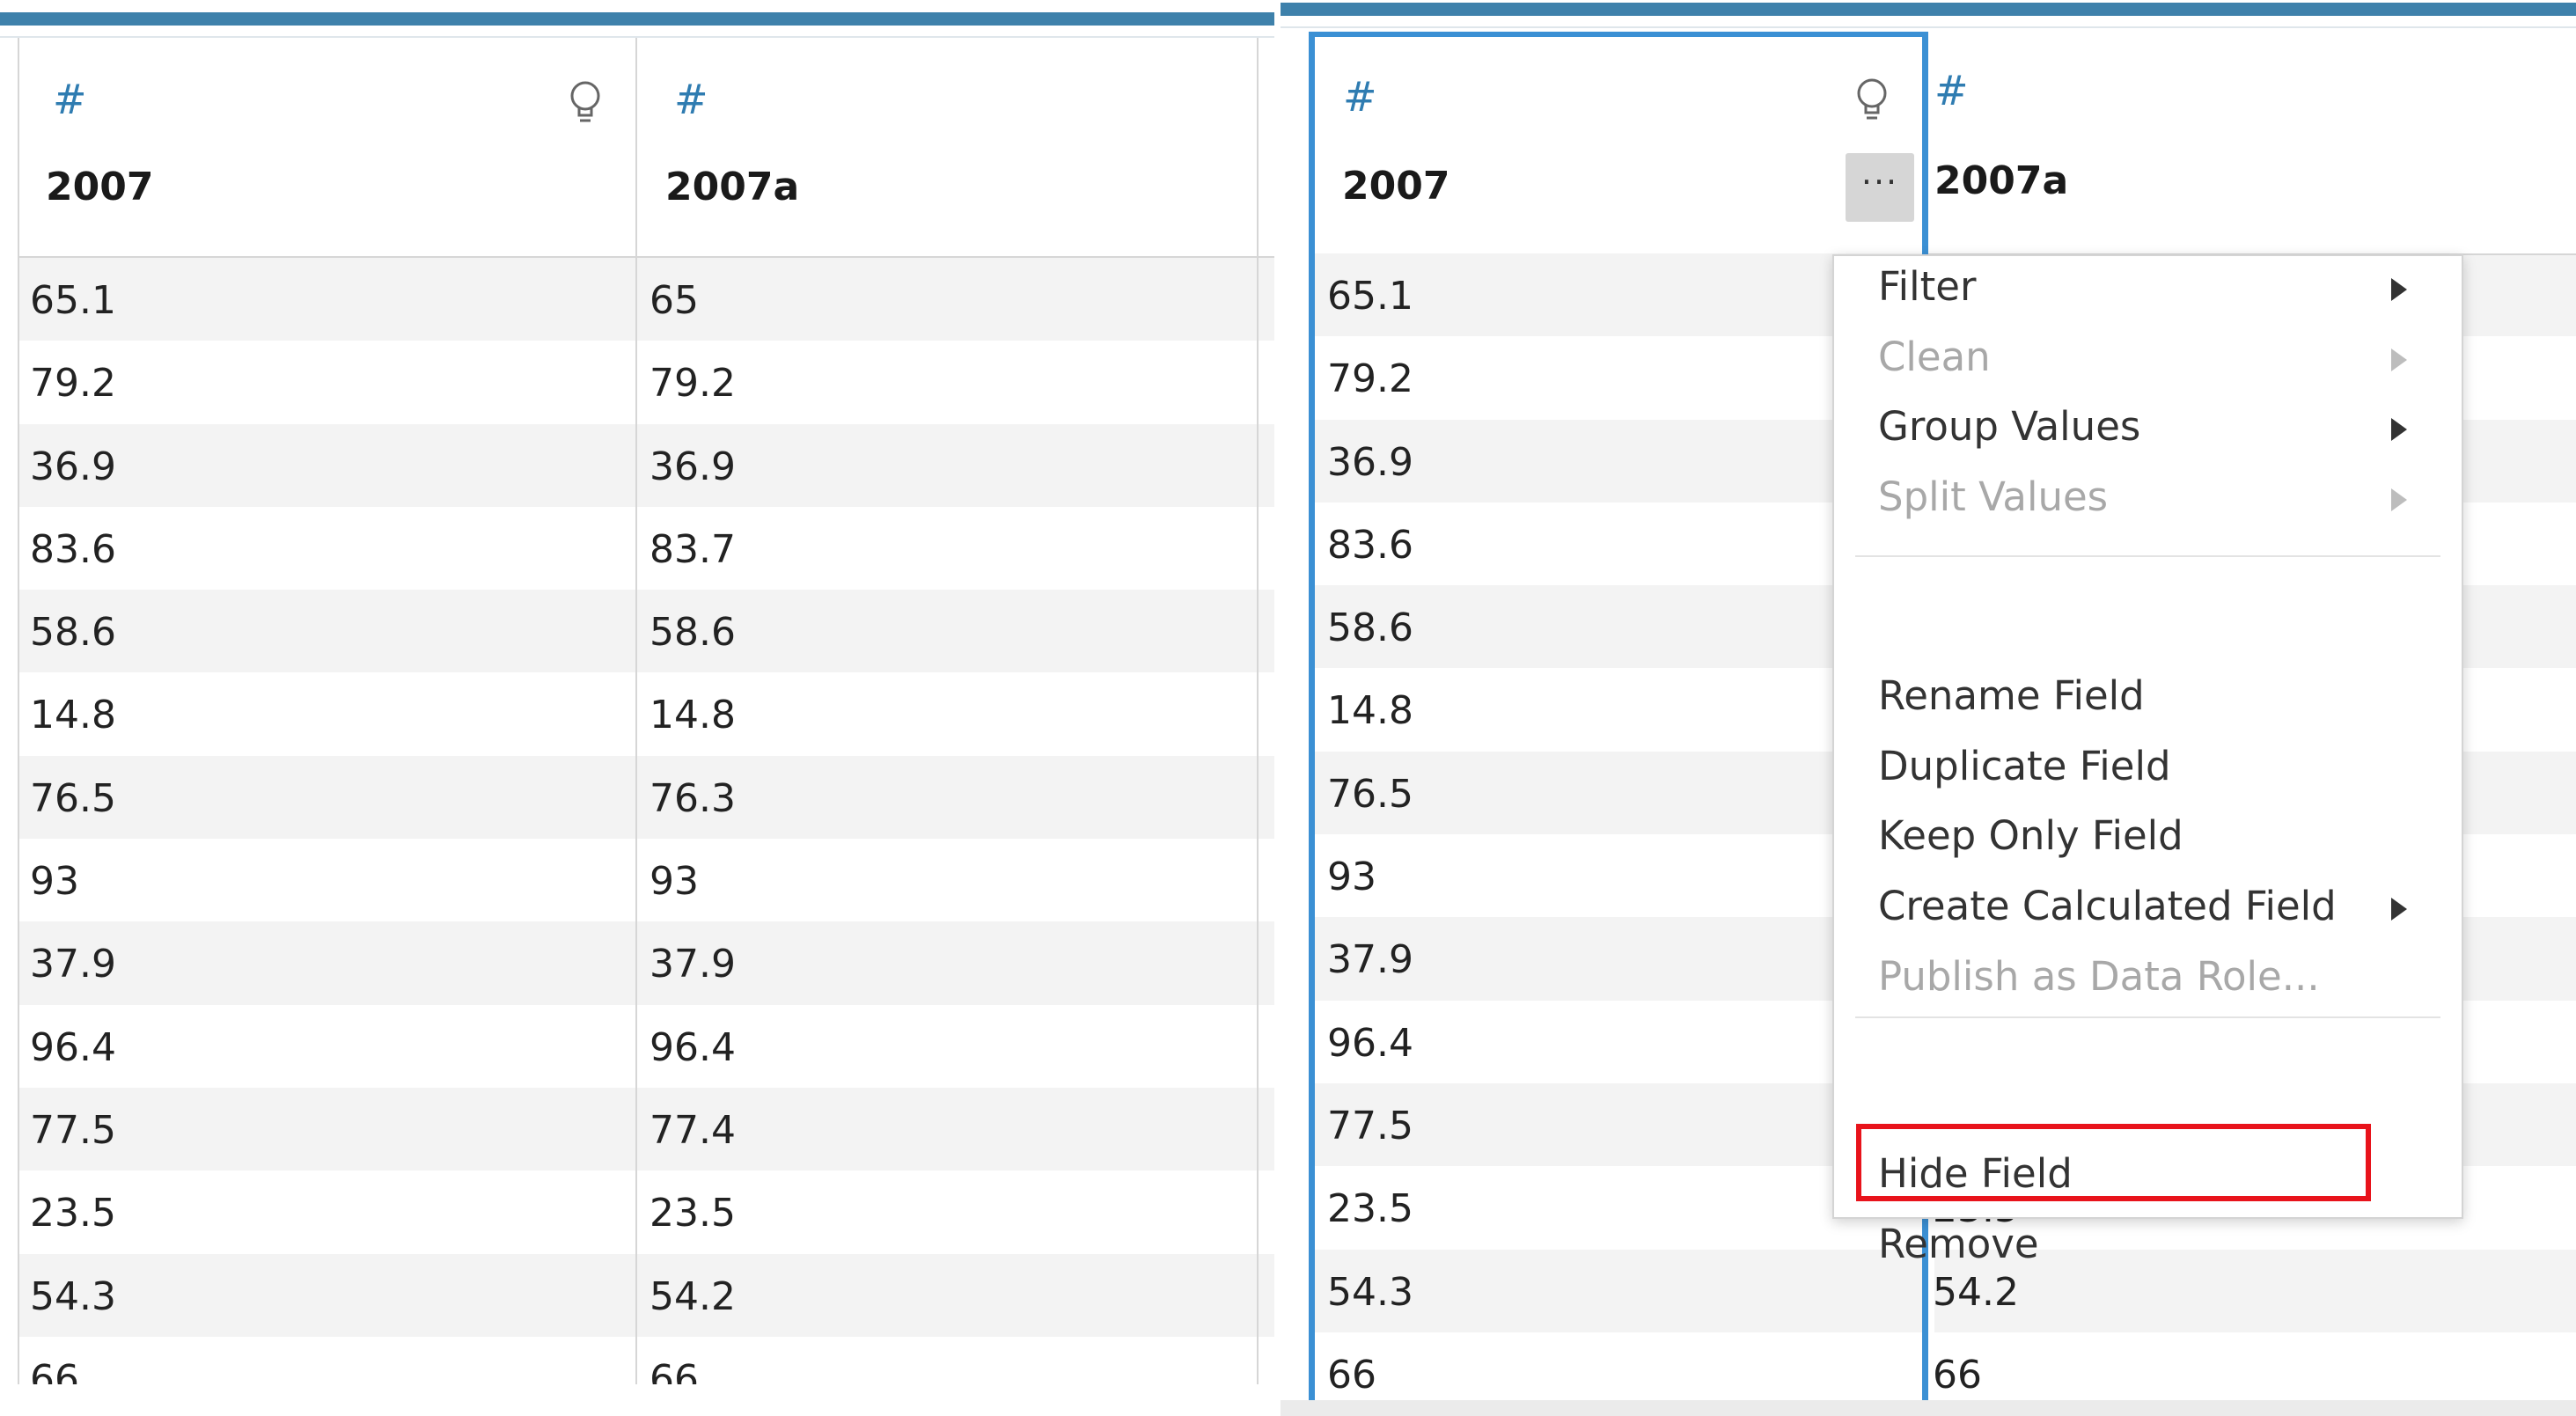 The image size is (2576, 1416). Describe the element at coordinates (646, 257) in the screenshot. I see `header-divider` at that location.